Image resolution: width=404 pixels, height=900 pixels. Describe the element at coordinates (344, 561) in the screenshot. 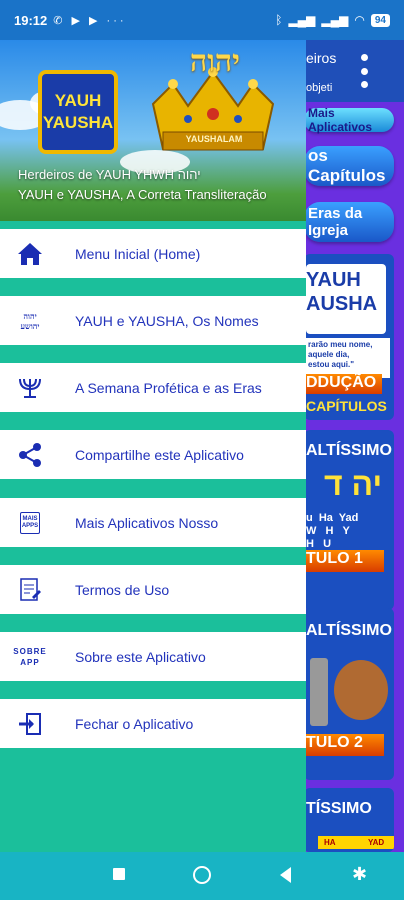

I see `chapter1-button: TULO 1` at that location.